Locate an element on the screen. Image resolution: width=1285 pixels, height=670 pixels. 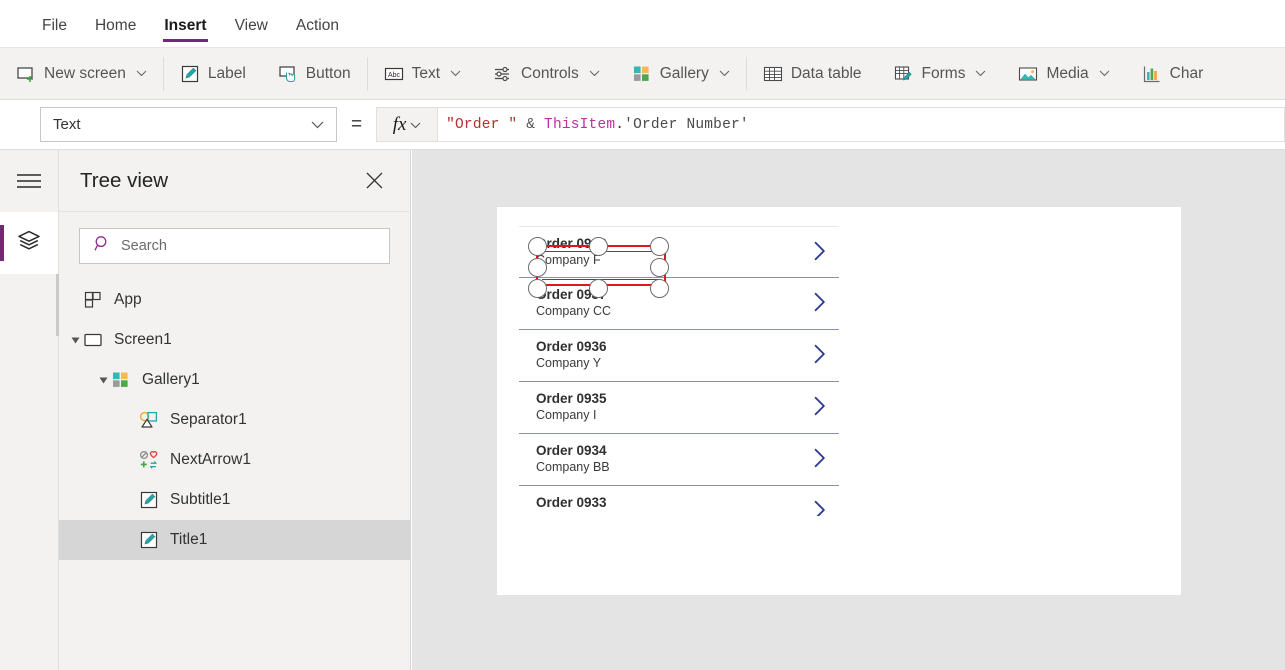
button-icon is located at coordinates (287, 73).